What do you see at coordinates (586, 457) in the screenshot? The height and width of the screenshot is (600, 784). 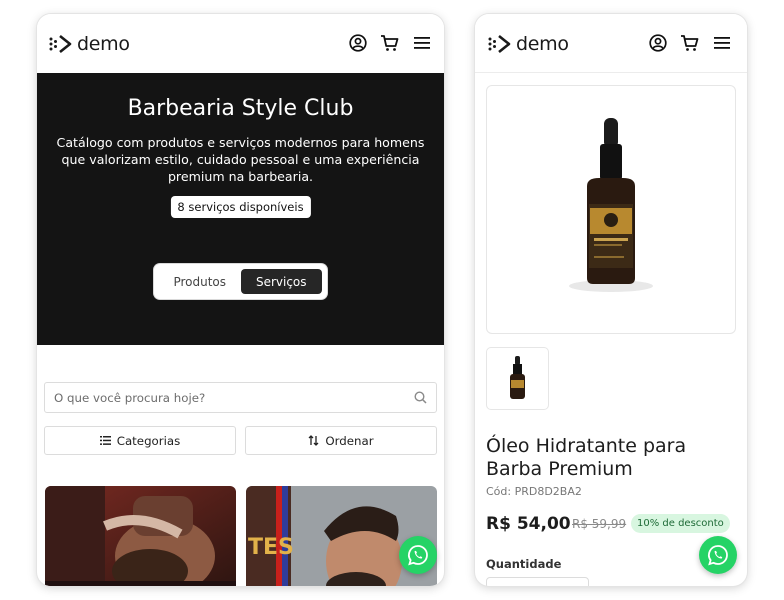 I see `product-title: Óleo Hidratante para Barba Premium` at bounding box center [586, 457].